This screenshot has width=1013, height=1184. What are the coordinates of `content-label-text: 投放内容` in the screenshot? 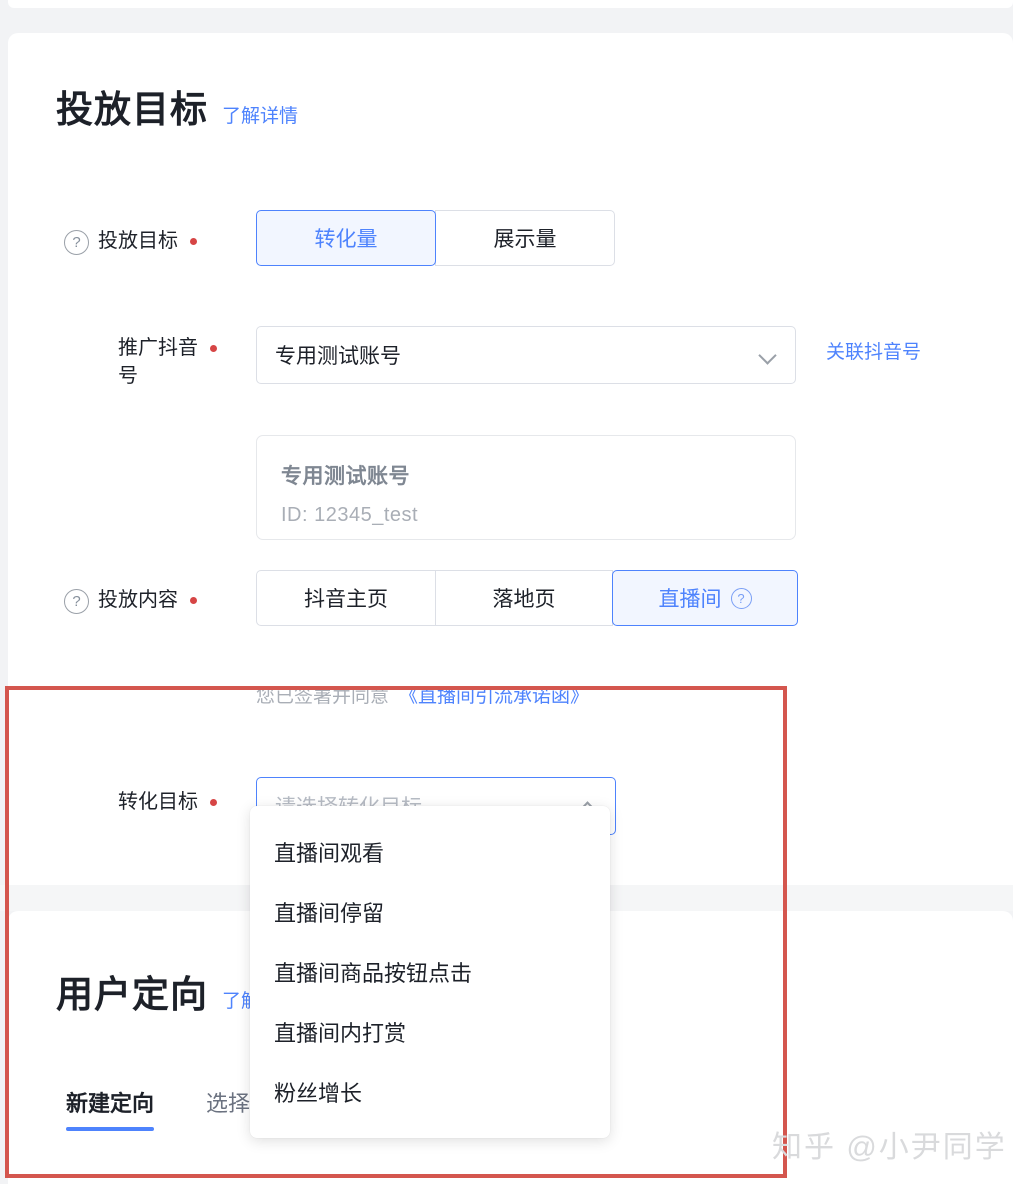 It's located at (138, 600).